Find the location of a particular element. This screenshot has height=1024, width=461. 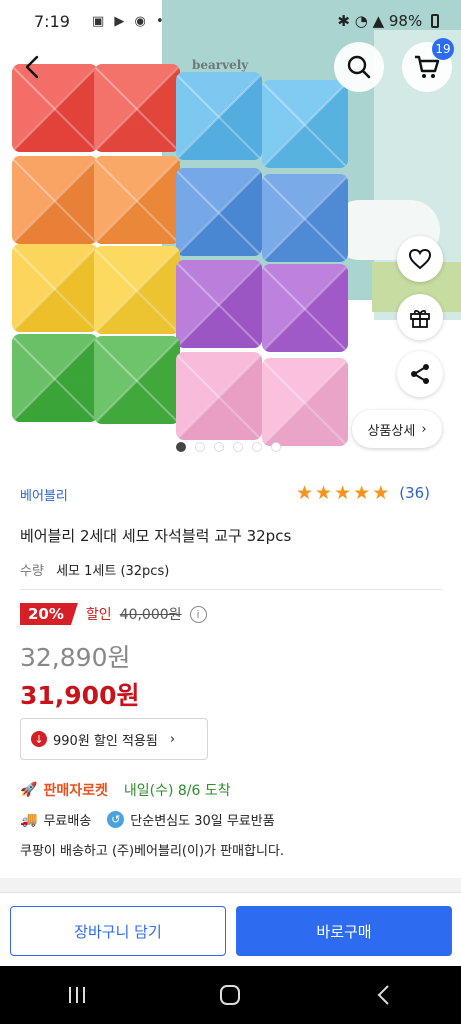

share-button is located at coordinates (420, 374).